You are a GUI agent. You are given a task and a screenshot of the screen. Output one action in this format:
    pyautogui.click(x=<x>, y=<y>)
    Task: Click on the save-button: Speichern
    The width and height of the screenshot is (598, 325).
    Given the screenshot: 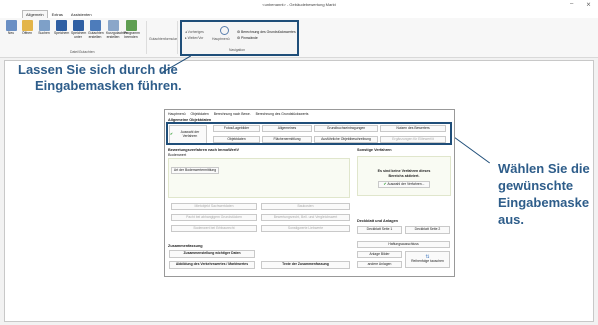 What is the action you would take?
    pyautogui.click(x=61, y=28)
    